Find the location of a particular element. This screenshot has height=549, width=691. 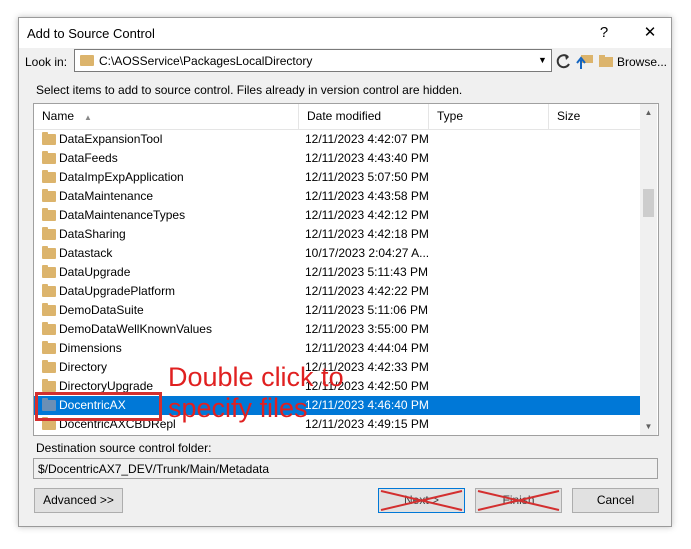

cancel-label: Cancel is located at coordinates (615, 500).